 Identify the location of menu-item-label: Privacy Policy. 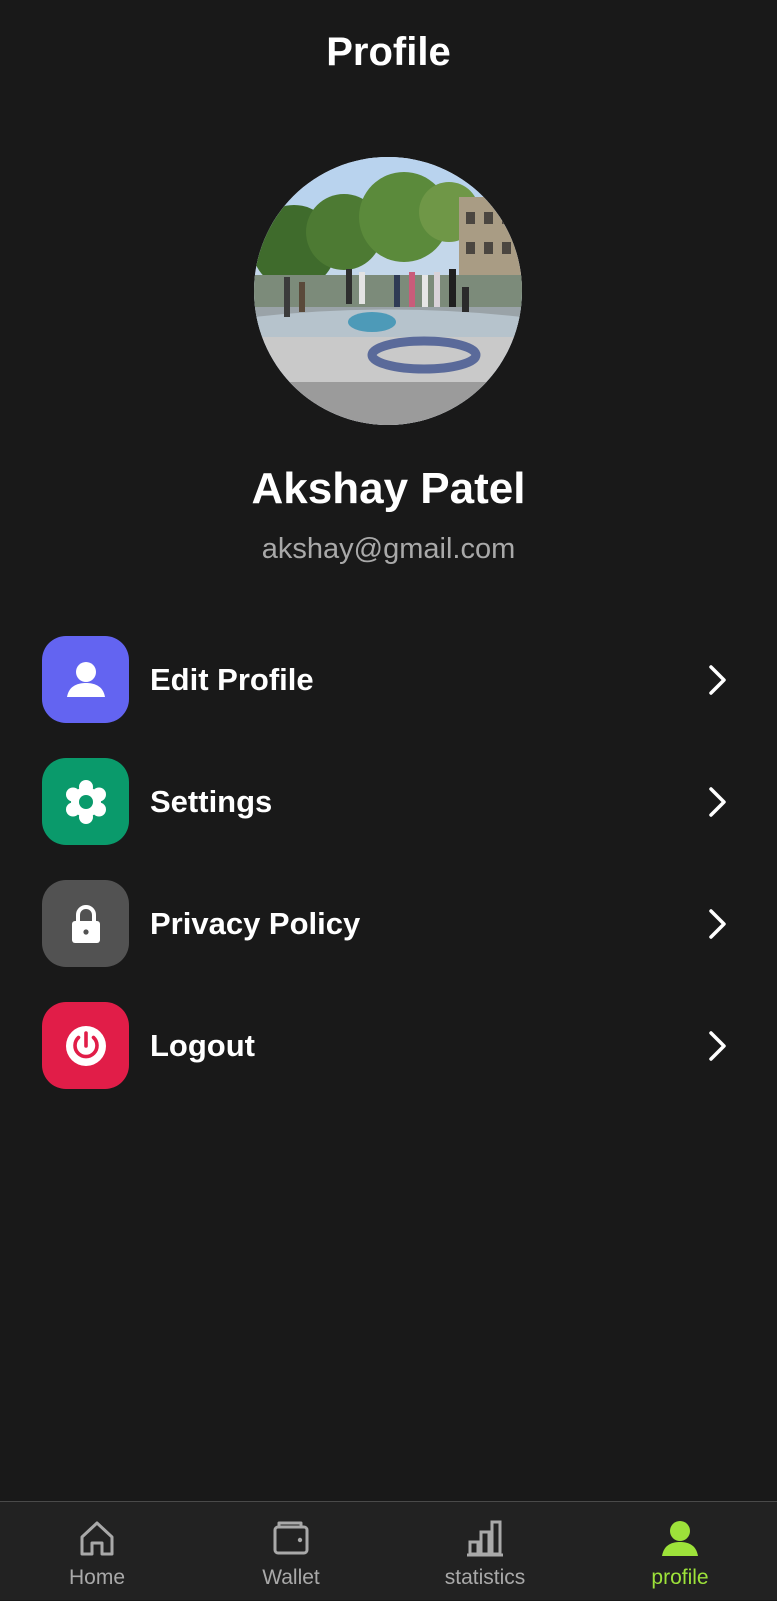
(255, 923).